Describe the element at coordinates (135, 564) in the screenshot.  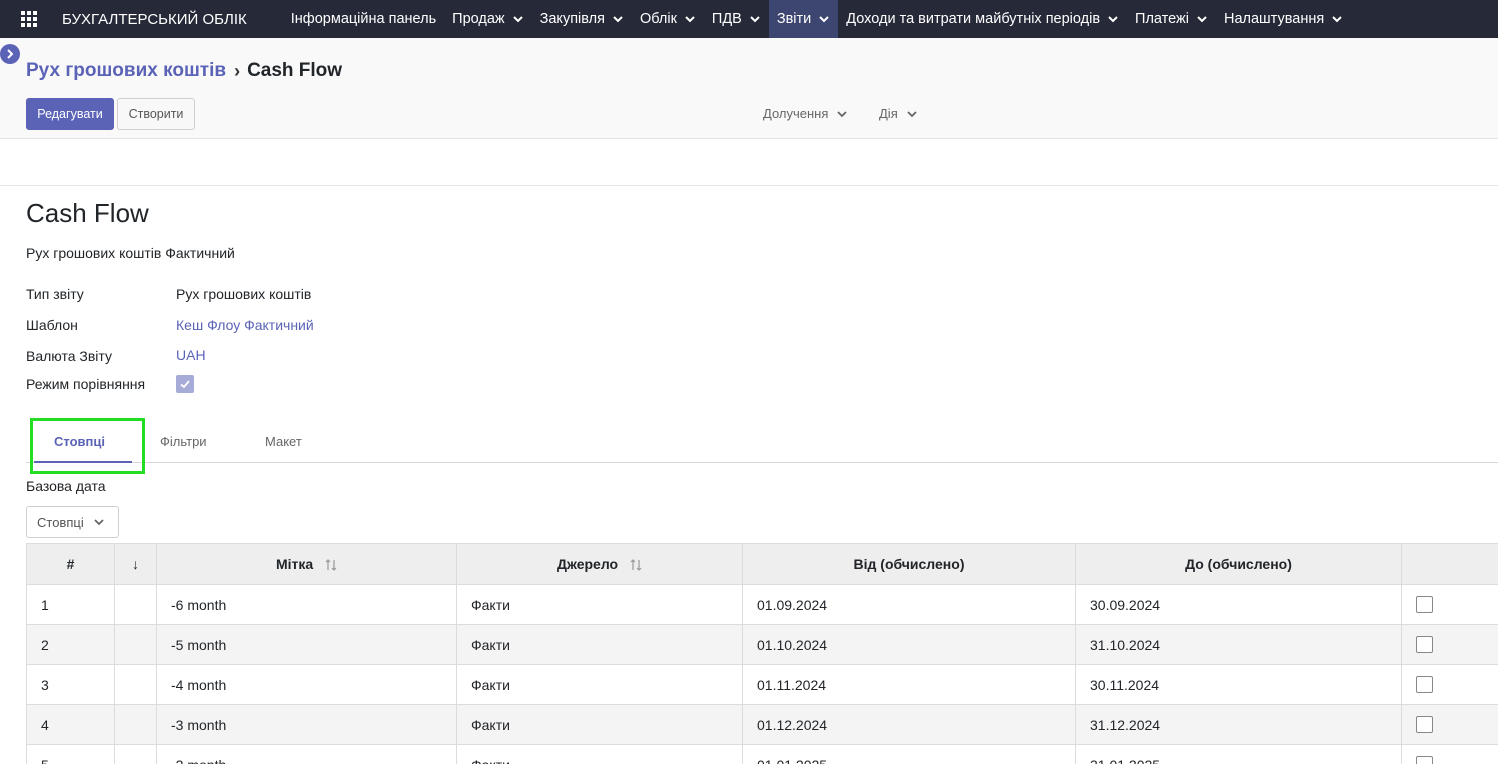
I see `column-header-sequence: ↓` at that location.